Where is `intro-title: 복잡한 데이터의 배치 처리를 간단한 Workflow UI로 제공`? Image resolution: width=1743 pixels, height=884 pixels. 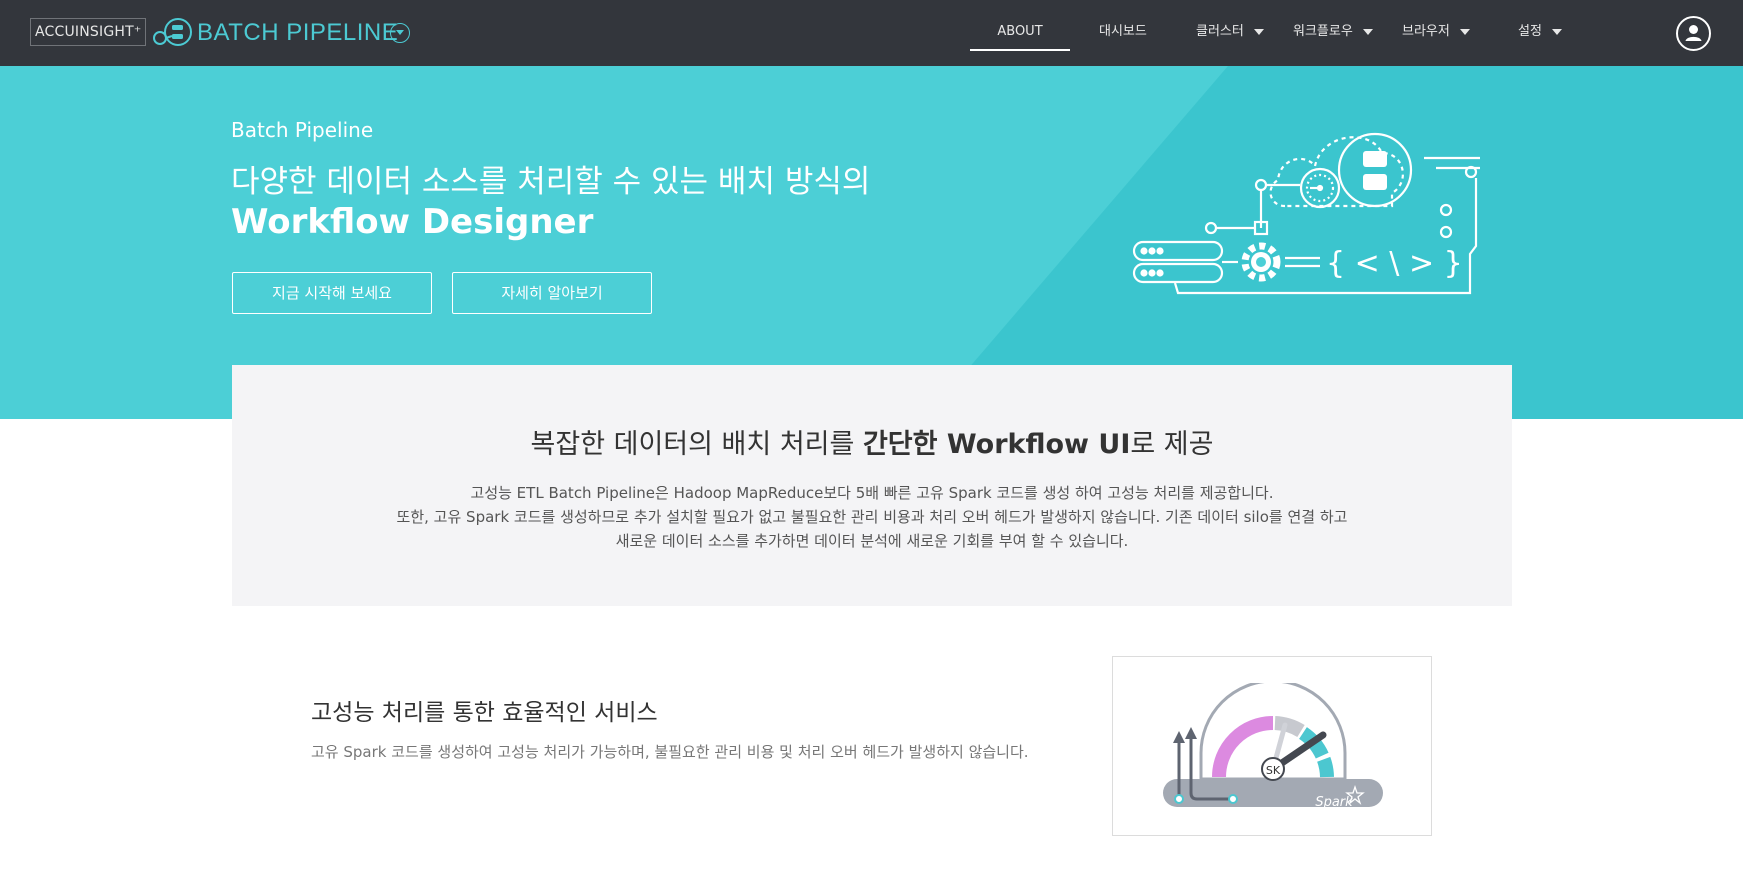
intro-title: 복잡한 데이터의 배치 처리를 간단한 Workflow UI로 제공 is located at coordinates (872, 441).